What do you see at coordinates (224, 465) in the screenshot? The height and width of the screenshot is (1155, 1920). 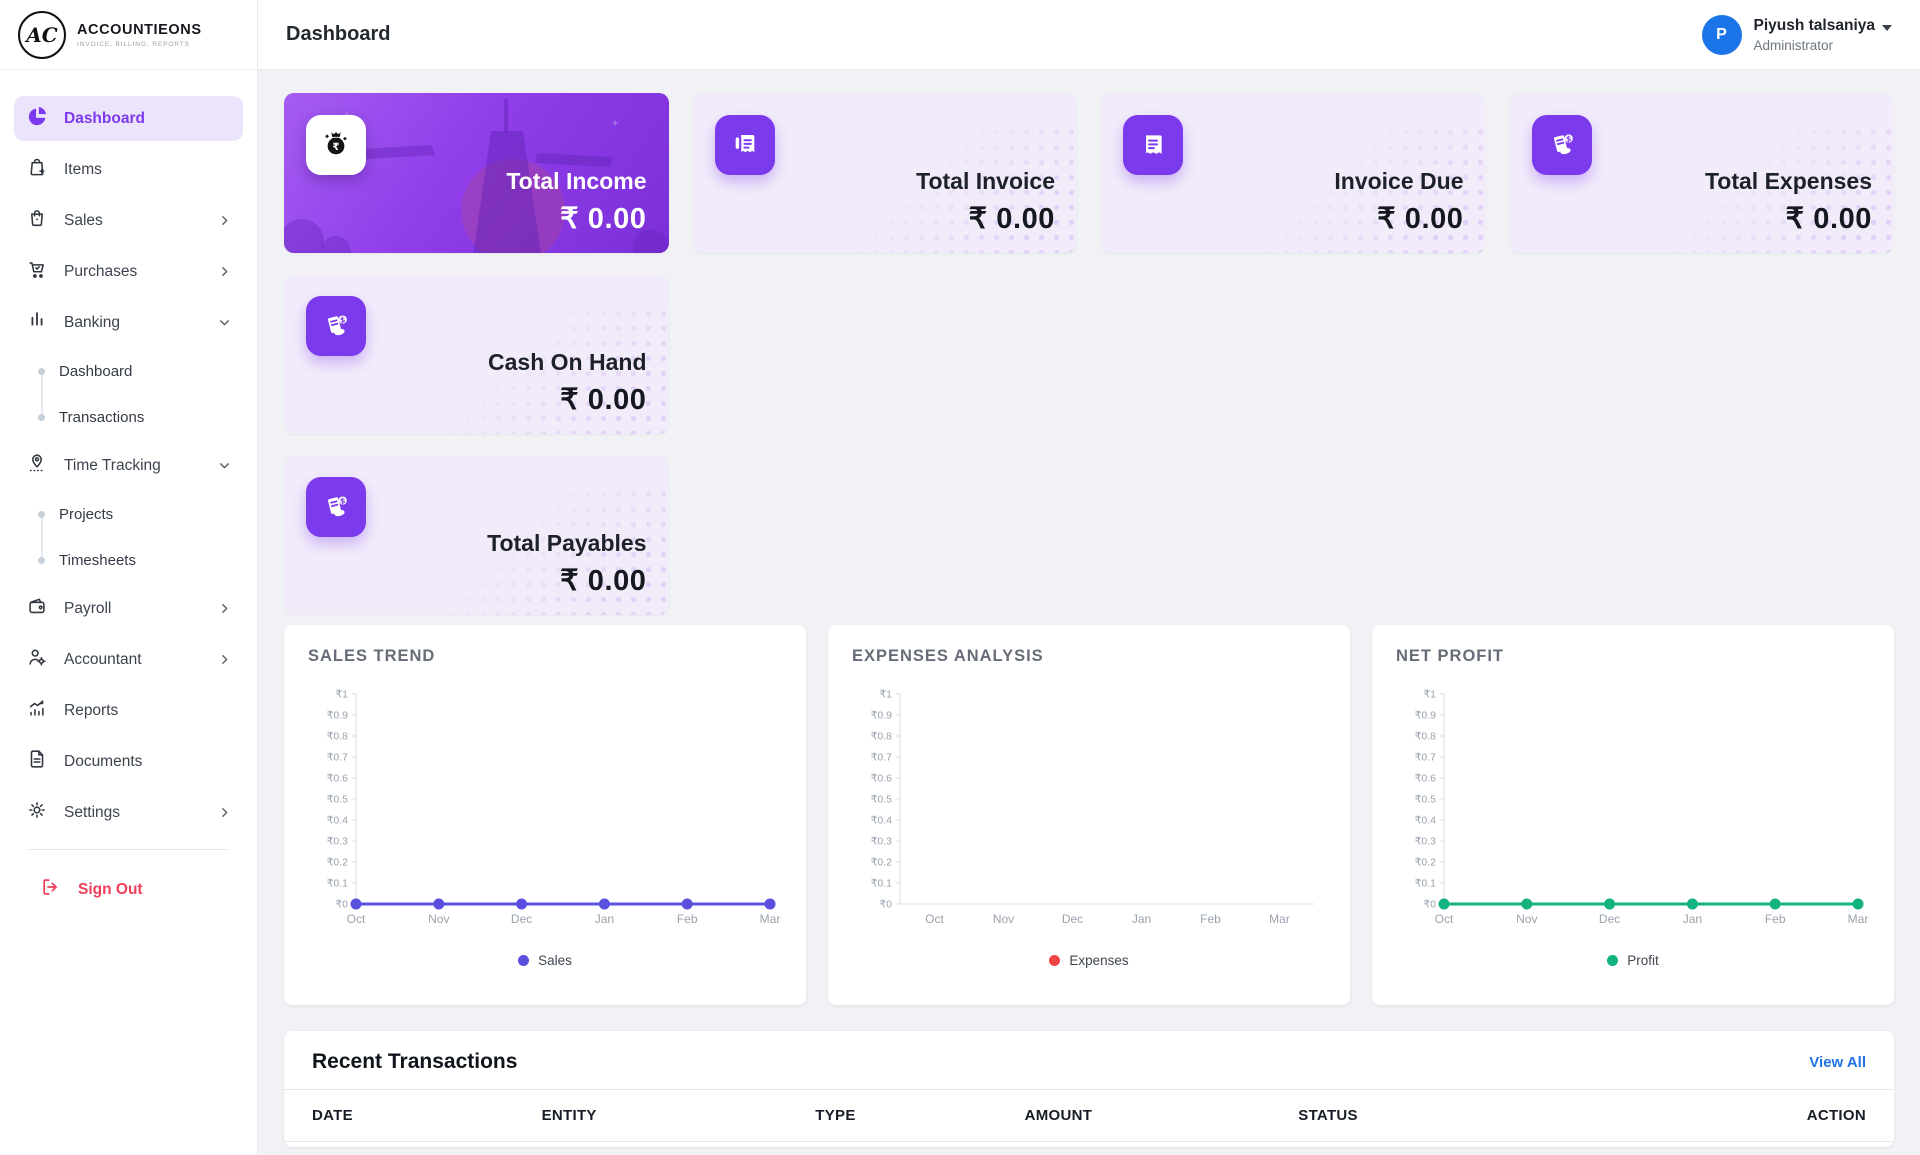 I see `chevron-down-icon` at bounding box center [224, 465].